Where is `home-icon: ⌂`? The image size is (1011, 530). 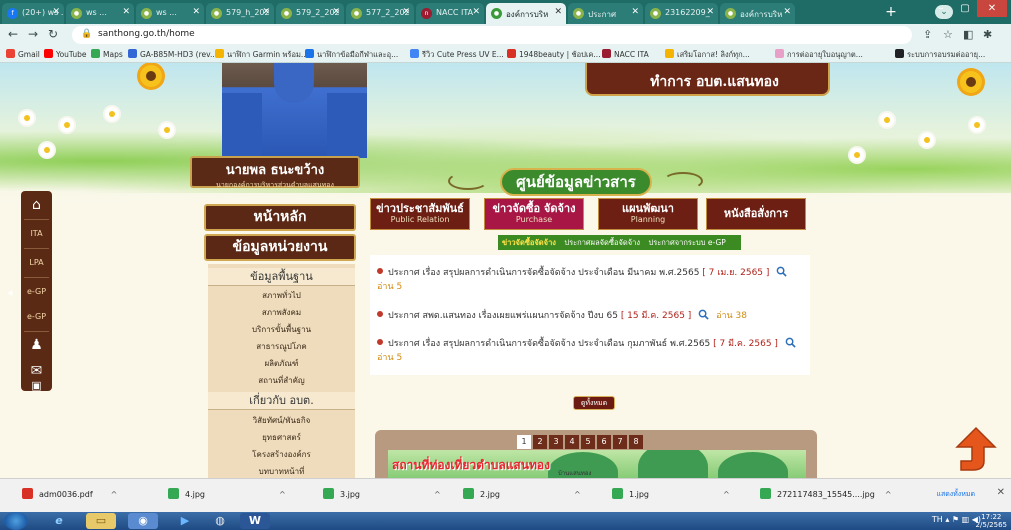
home-icon: ⌂ is located at coordinates (36, 205).